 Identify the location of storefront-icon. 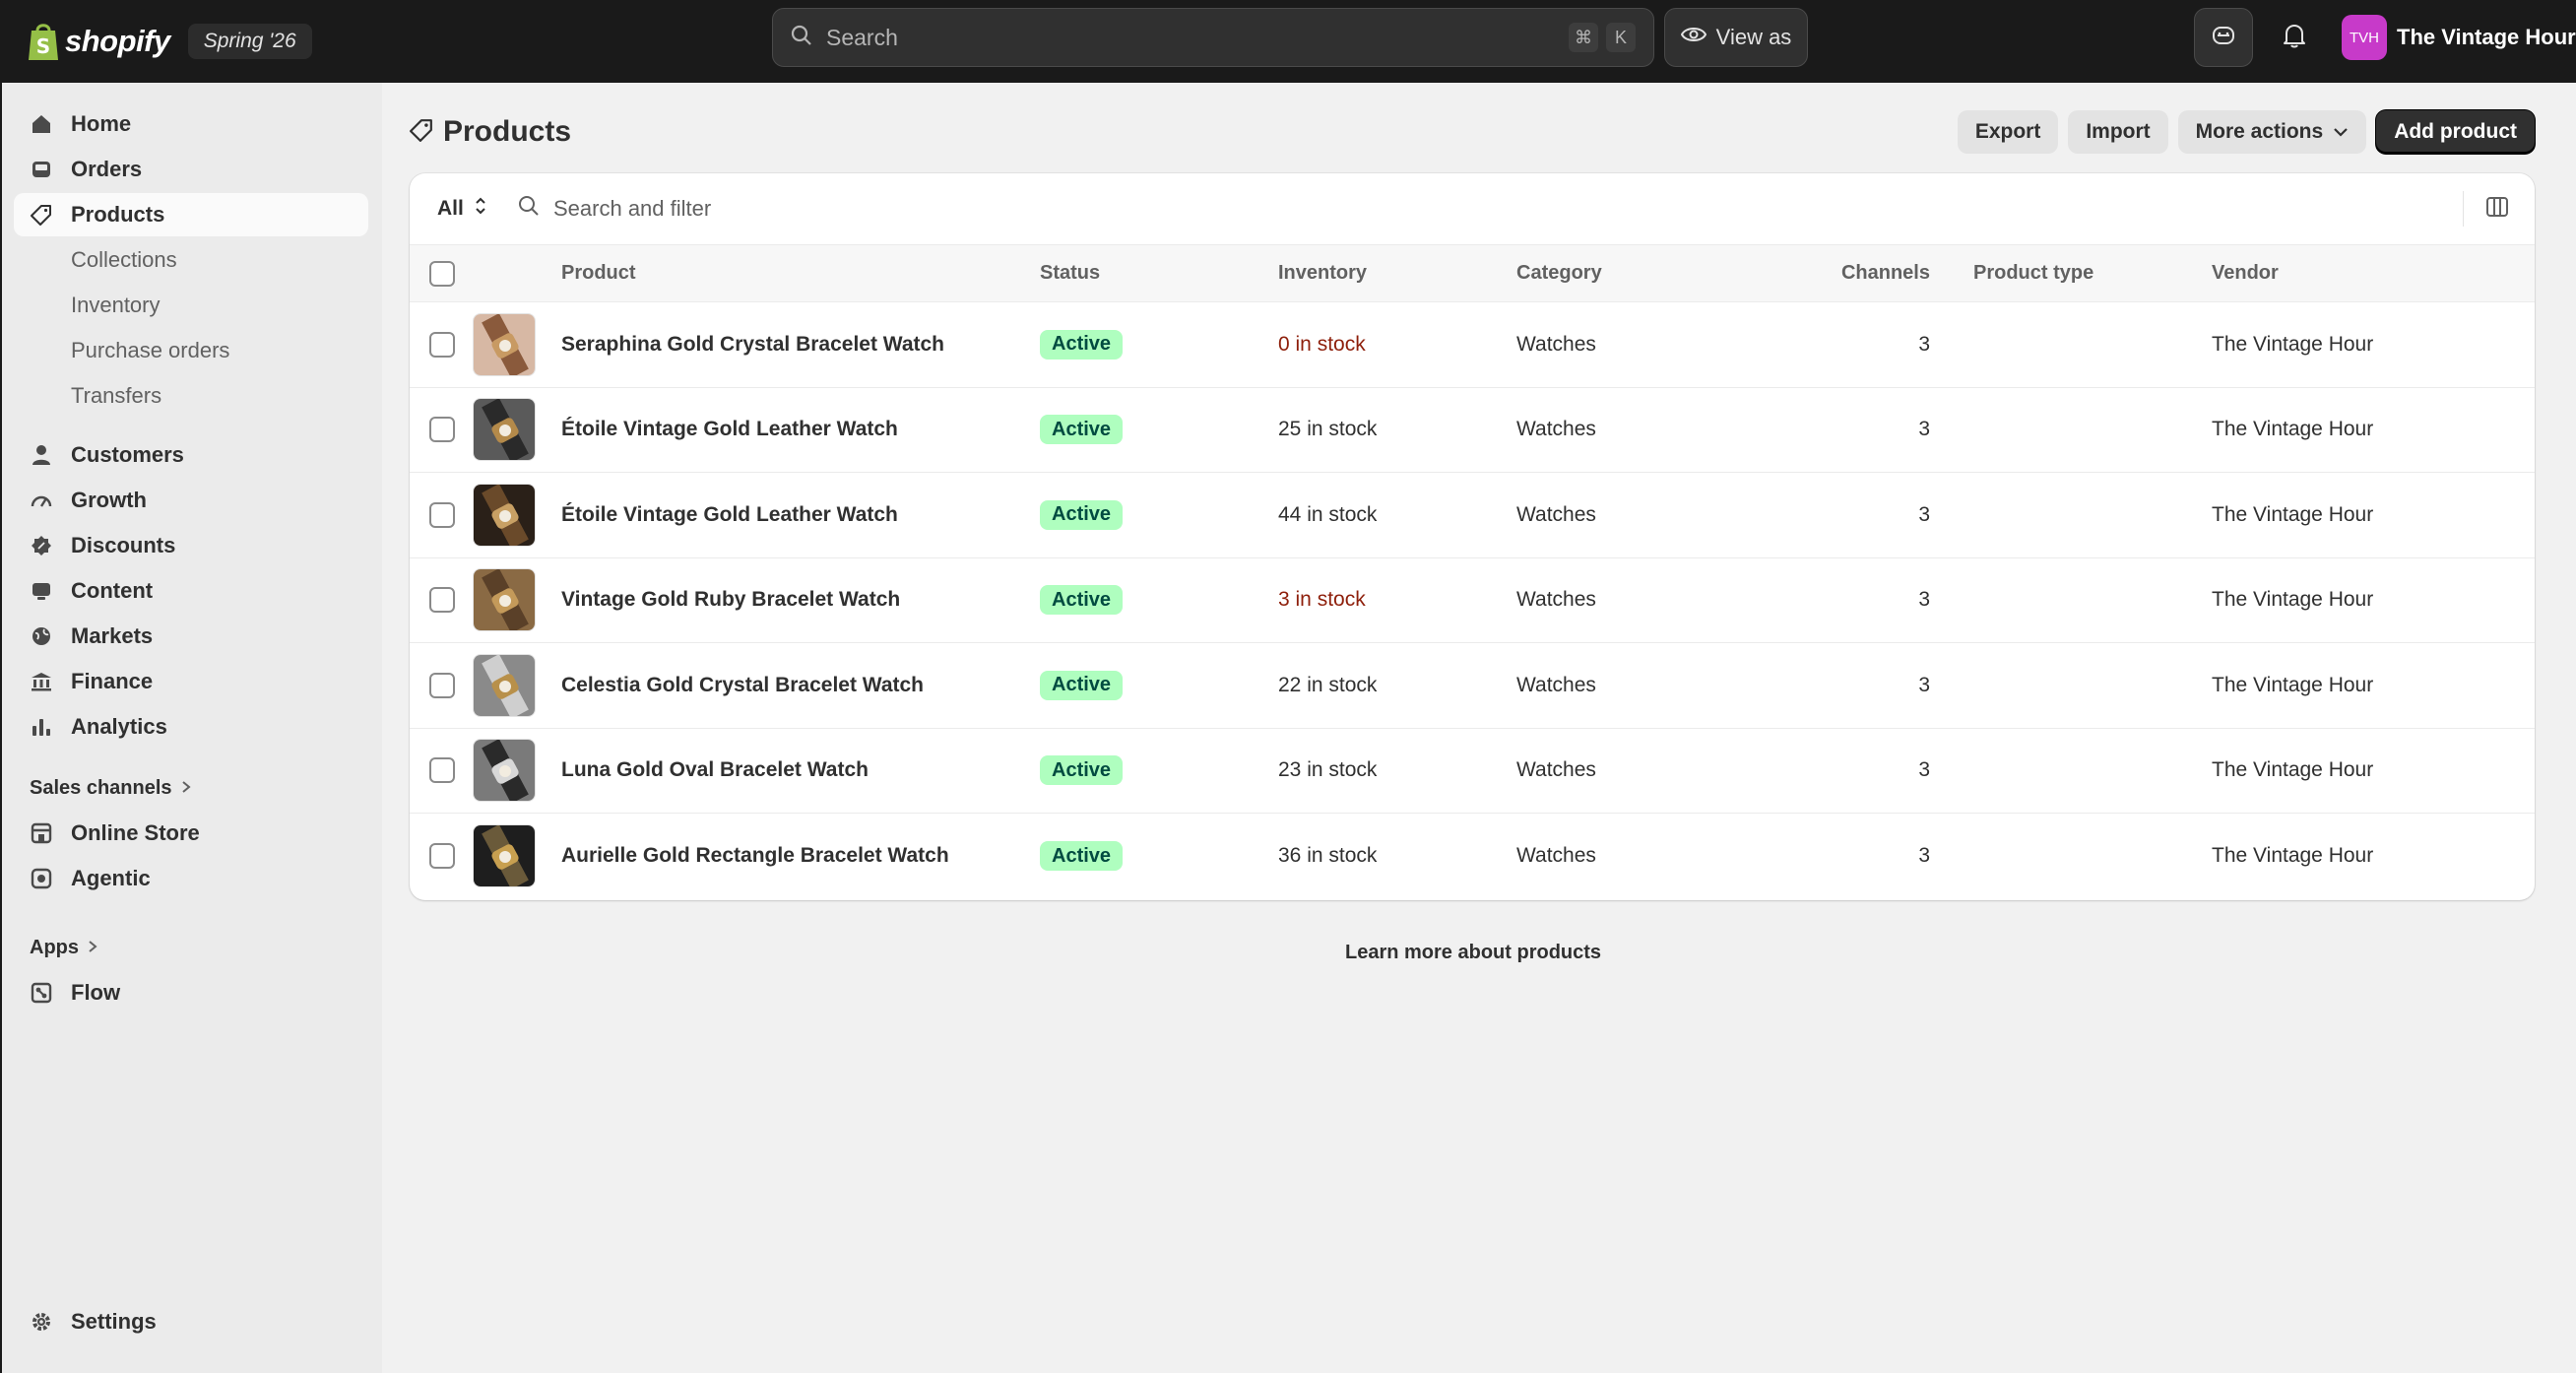
(41, 833).